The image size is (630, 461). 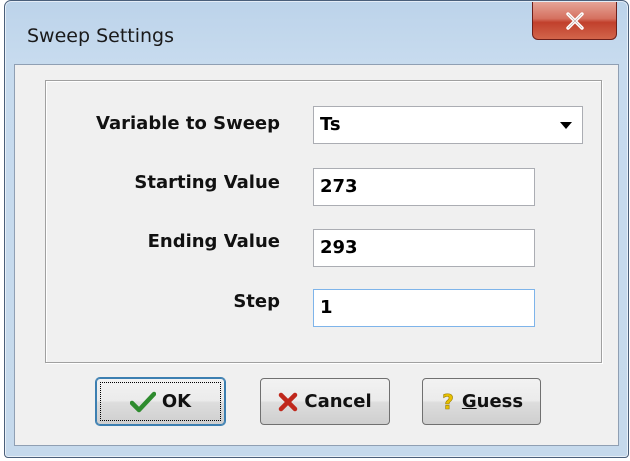 What do you see at coordinates (469, 401) in the screenshot?
I see `guess-accelerator-letter: G` at bounding box center [469, 401].